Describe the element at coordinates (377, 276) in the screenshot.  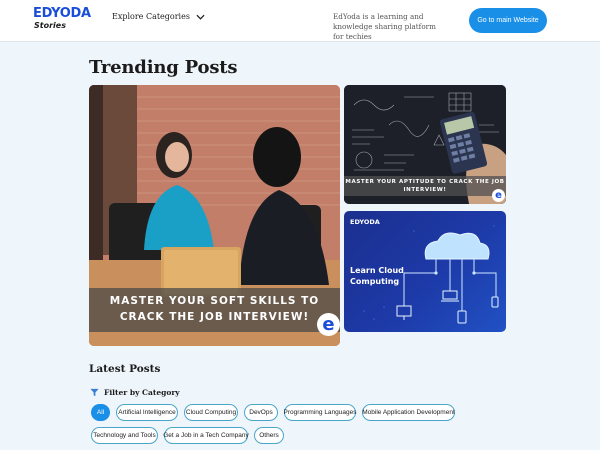
I see `cloud-post-headline: Learn Cloud Computing` at that location.